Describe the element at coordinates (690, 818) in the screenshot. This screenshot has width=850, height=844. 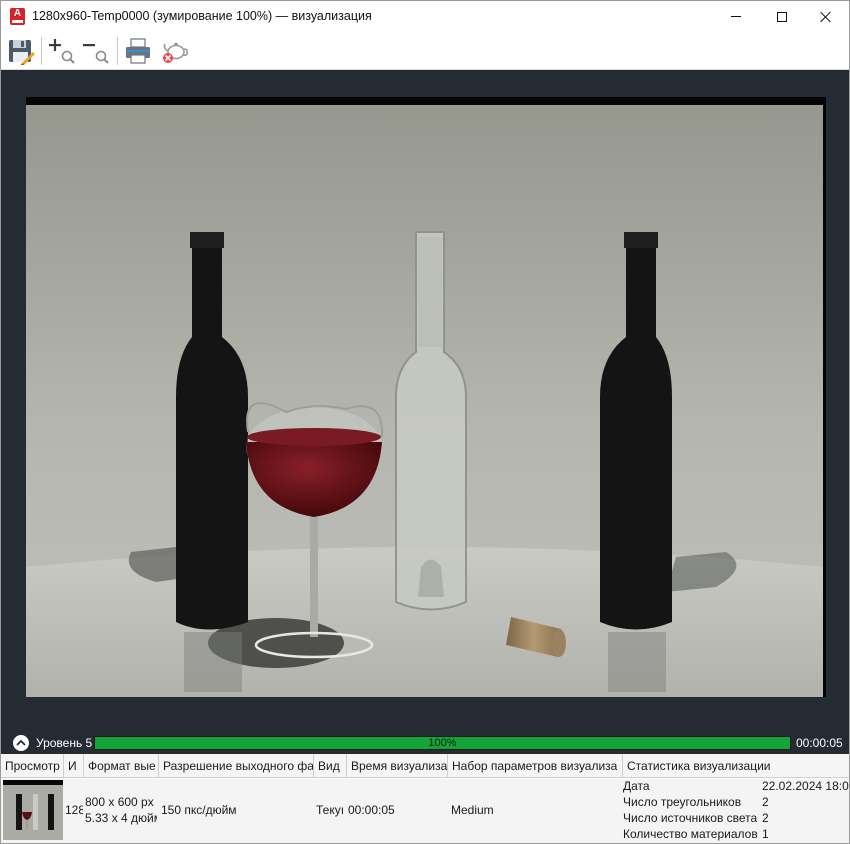
I see `stat-key: Число источников света` at that location.